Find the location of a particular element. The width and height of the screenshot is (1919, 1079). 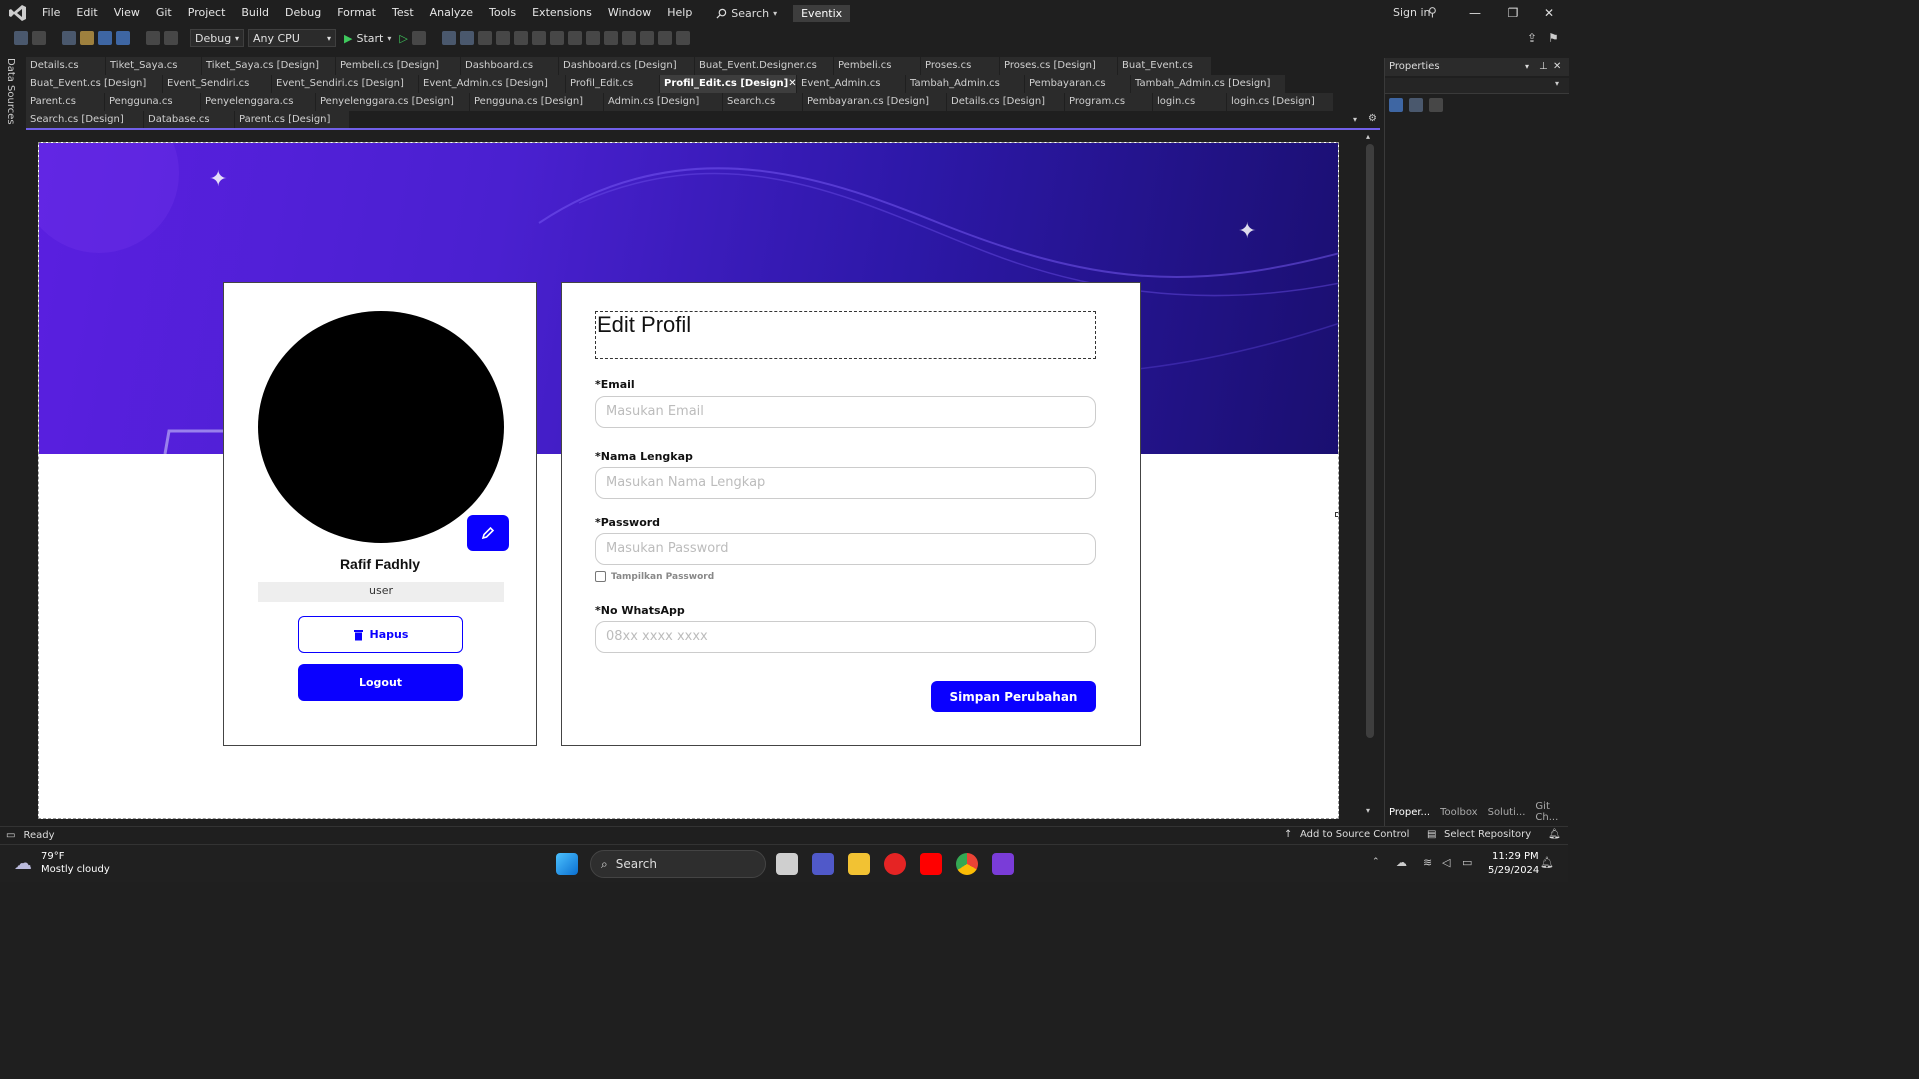

tab-profil-edit-cs: Profil_Edit.cs is located at coordinates (613, 84).